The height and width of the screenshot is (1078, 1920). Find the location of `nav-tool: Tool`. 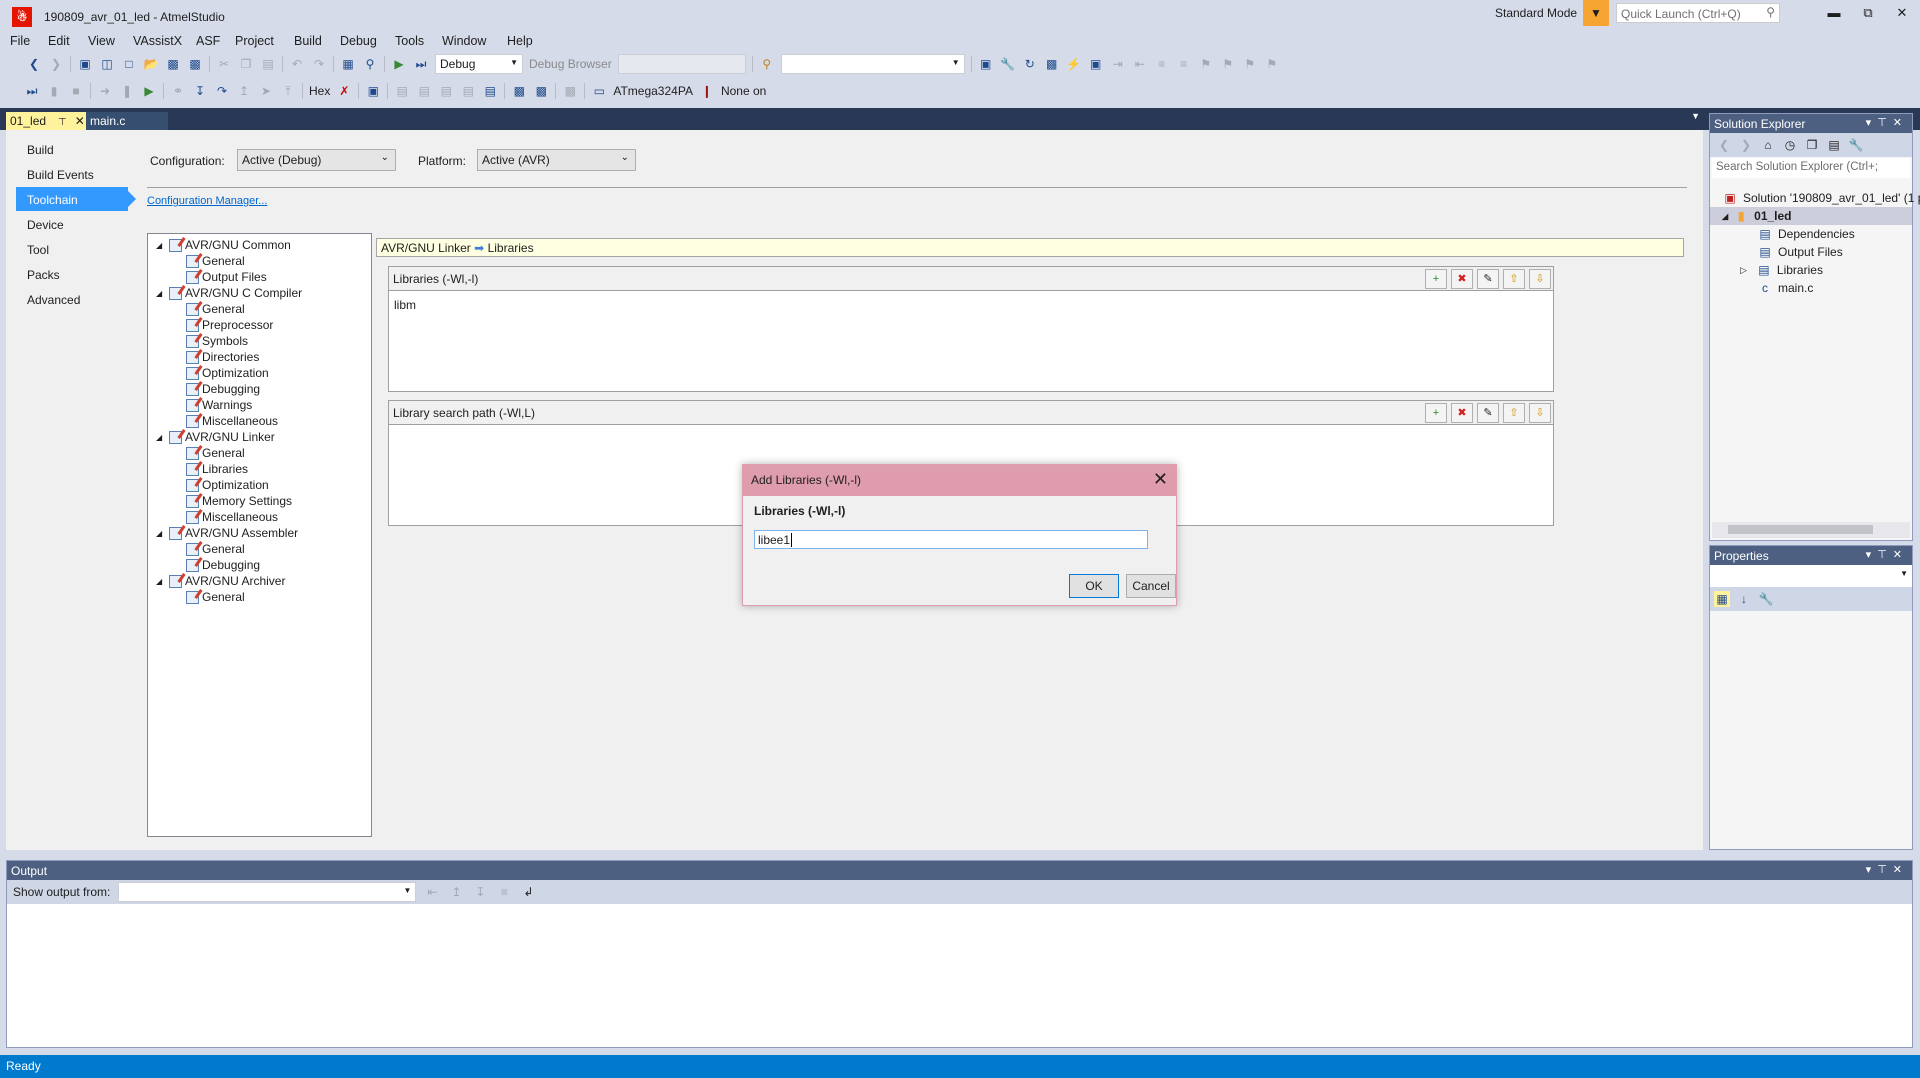

nav-tool: Tool is located at coordinates (38, 250).